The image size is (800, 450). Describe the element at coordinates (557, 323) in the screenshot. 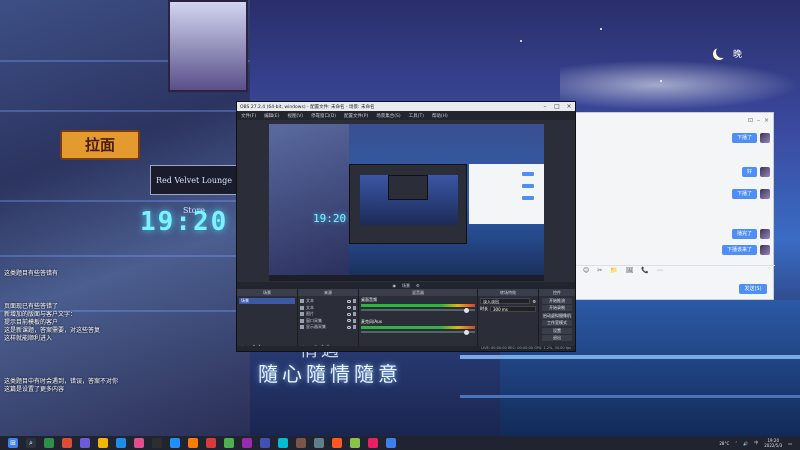

I see `studio-mode-button: 工作室模式` at that location.